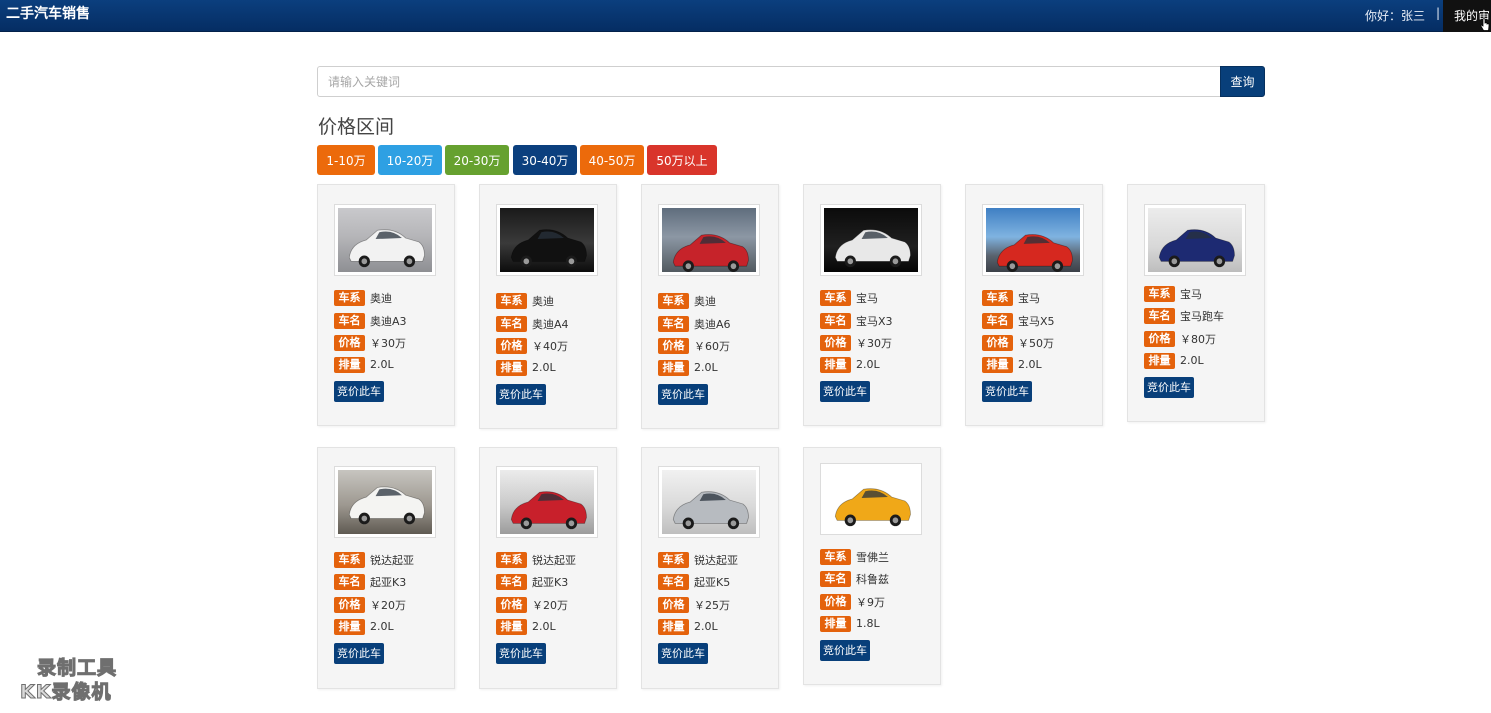 The image size is (1491, 713). I want to click on car-displacement-value: 1.8L, so click(868, 623).